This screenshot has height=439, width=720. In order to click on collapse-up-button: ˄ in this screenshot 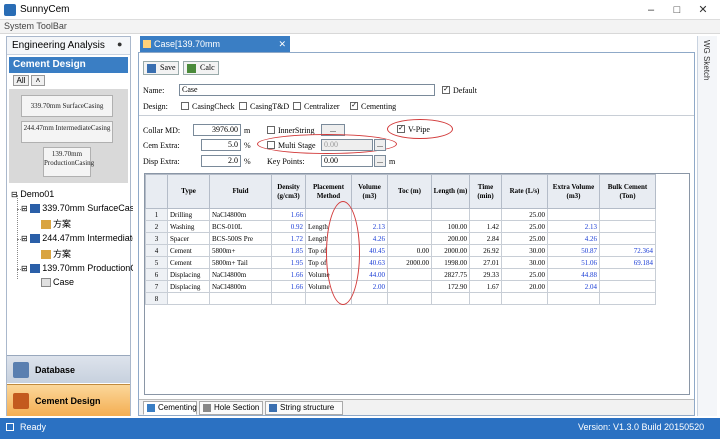, I will do `click(38, 80)`.